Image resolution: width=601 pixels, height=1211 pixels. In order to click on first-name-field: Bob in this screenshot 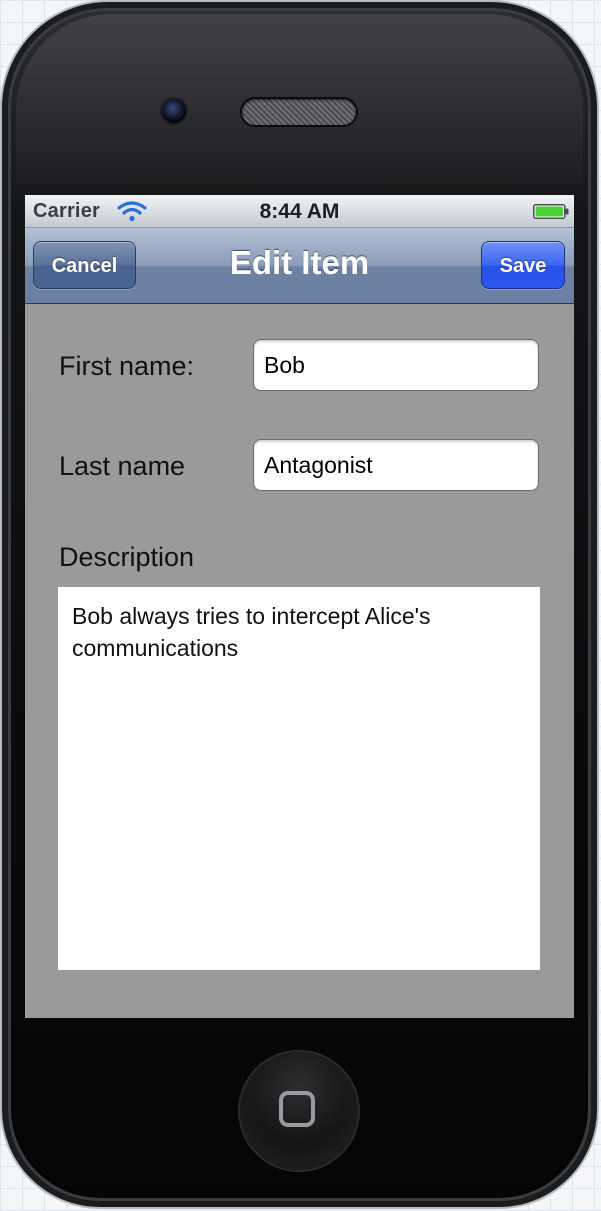, I will do `click(396, 365)`.